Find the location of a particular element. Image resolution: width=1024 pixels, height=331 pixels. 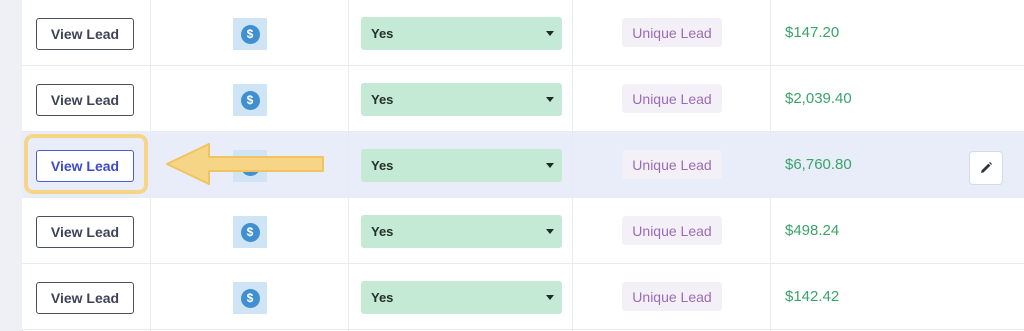

lead-price: $498.24 is located at coordinates (812, 230).